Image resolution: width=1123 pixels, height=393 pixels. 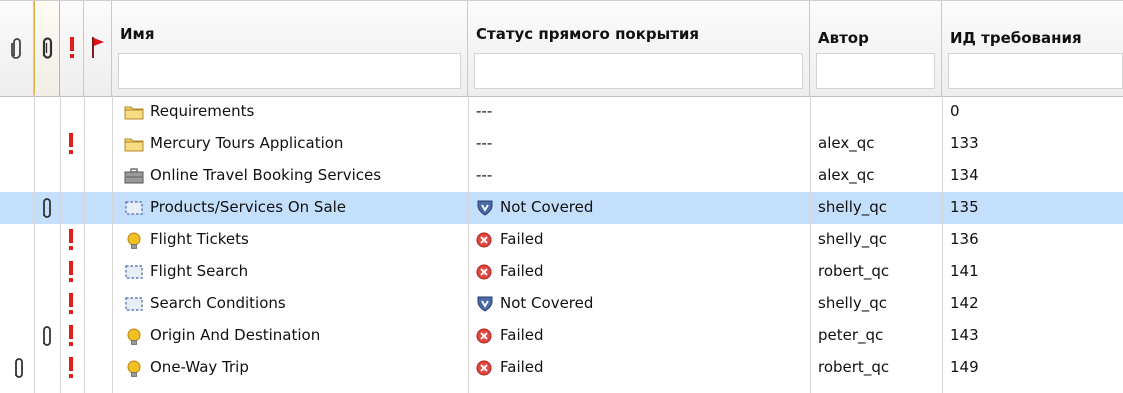 What do you see at coordinates (851, 335) in the screenshot?
I see `author-cell: peter_qc` at bounding box center [851, 335].